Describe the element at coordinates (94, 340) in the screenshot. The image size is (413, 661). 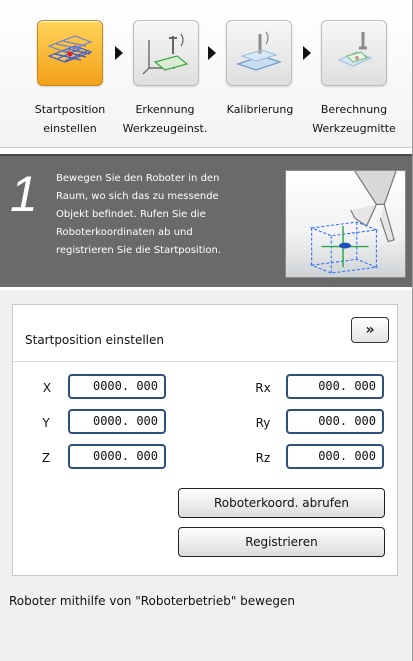
I see `card-title: Startposition einstellen` at that location.